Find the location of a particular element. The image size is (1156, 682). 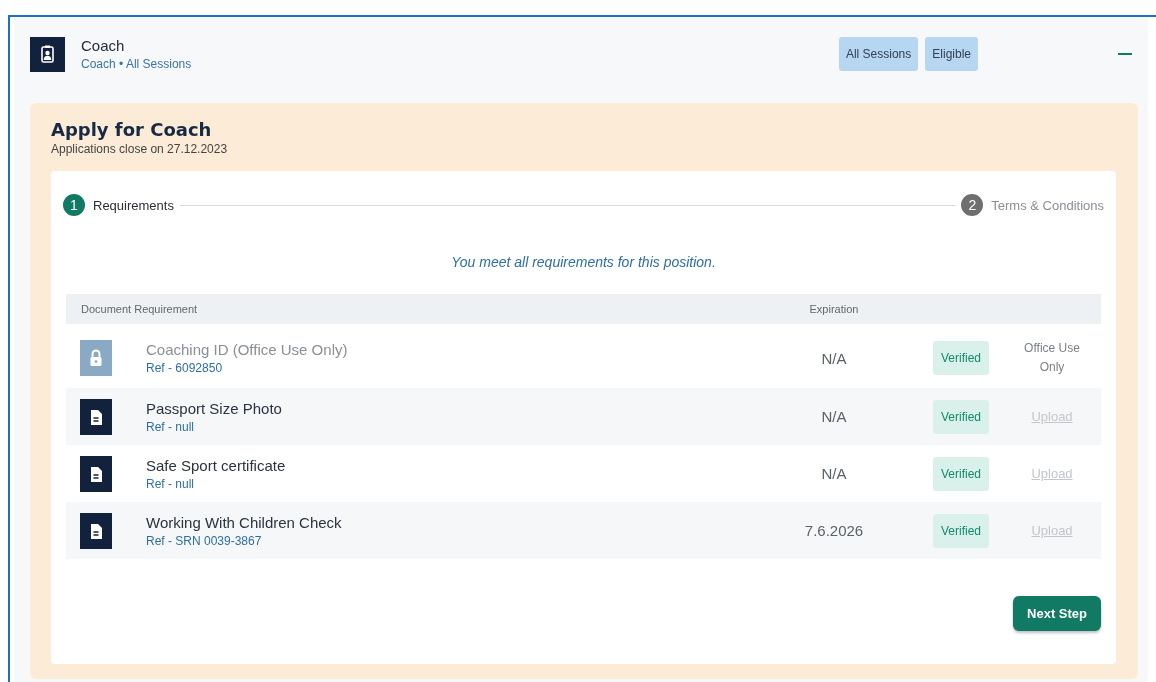

position-title: Coach is located at coordinates (103, 45).